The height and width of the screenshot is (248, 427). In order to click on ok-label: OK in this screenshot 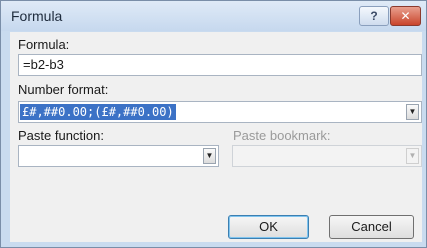, I will do `click(268, 226)`.